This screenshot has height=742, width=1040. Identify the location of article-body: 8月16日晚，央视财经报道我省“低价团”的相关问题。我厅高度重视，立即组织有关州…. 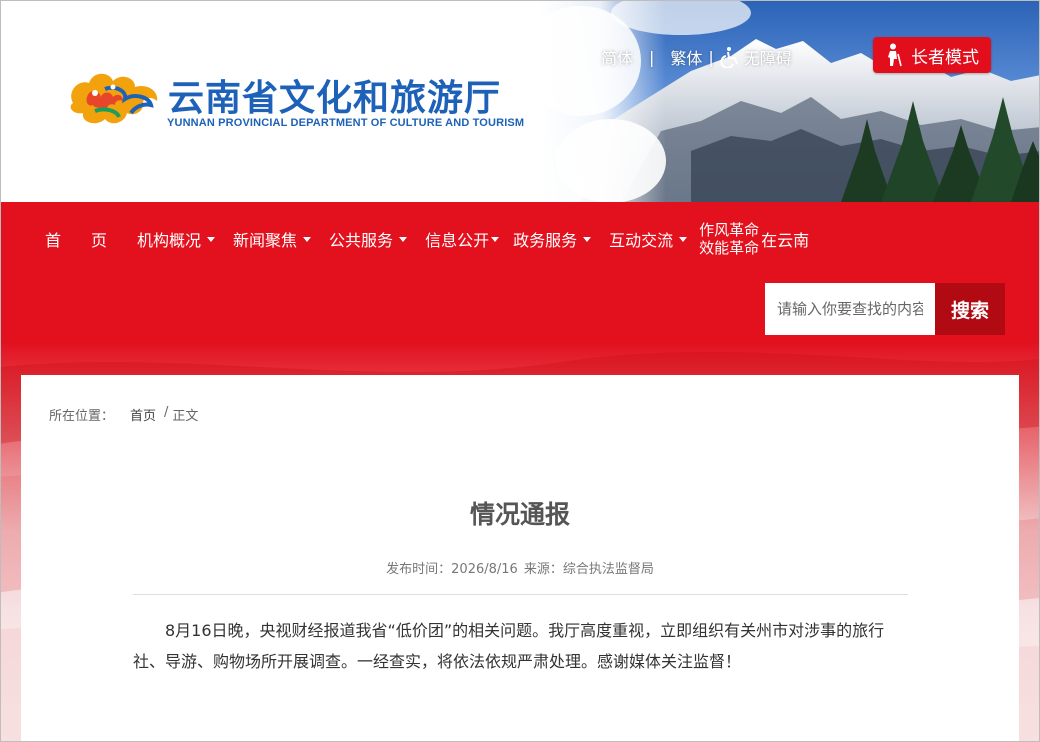
(509, 646).